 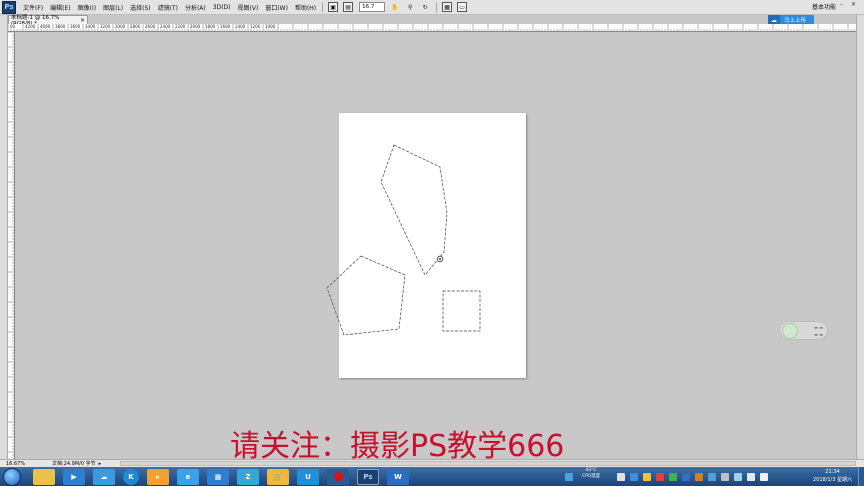 What do you see at coordinates (738, 476) in the screenshot?
I see `network-icon` at bounding box center [738, 476].